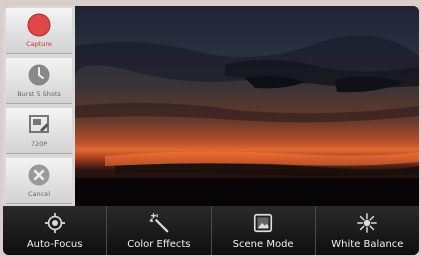 The width and height of the screenshot is (421, 257). I want to click on resolution-icon, so click(39, 124).